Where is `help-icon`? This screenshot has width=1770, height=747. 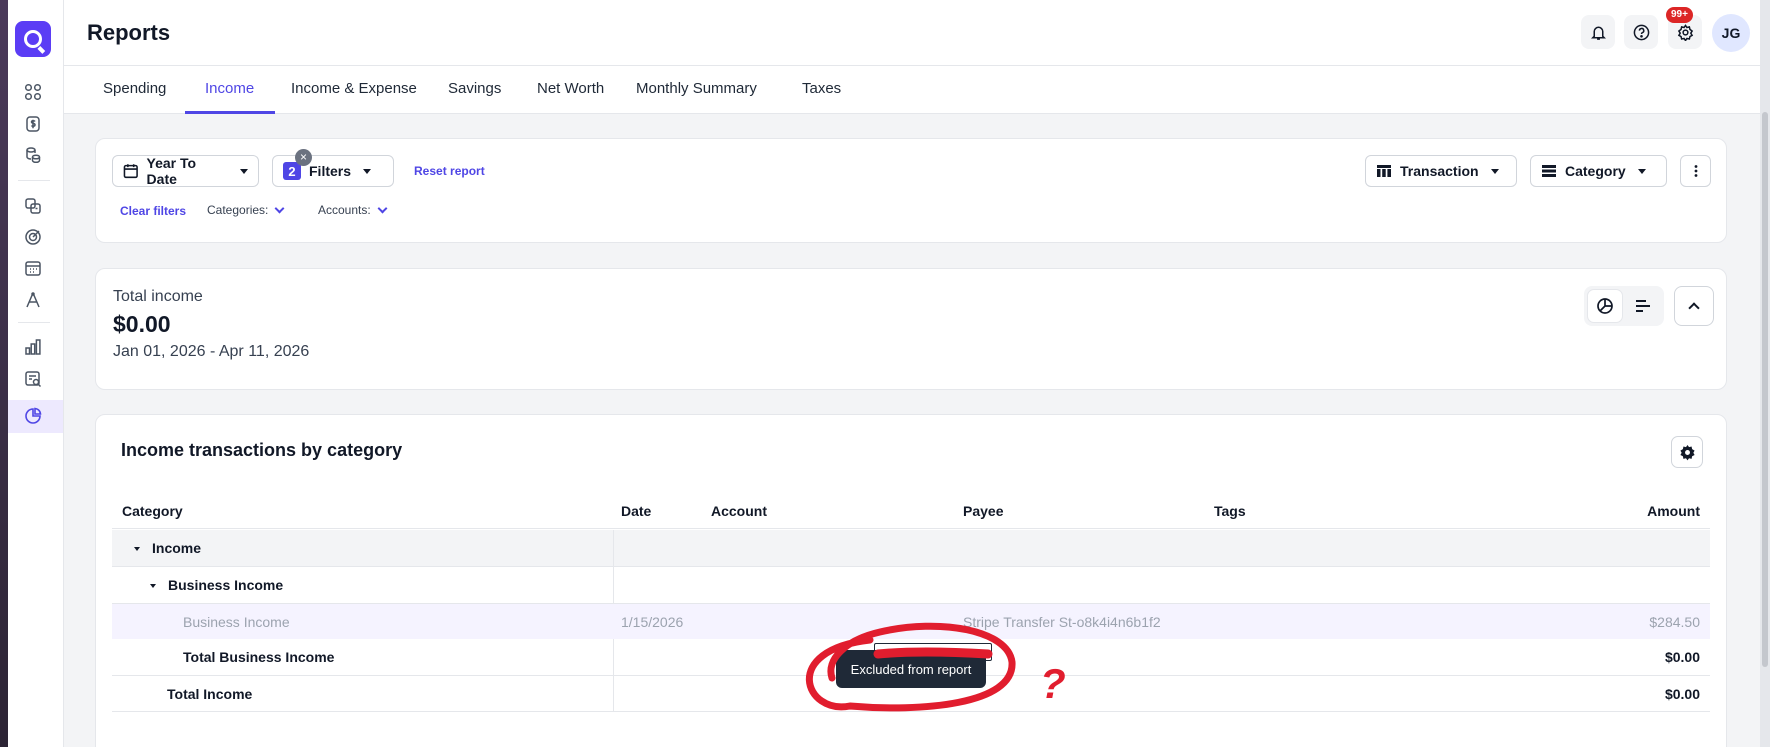 help-icon is located at coordinates (1641, 32).